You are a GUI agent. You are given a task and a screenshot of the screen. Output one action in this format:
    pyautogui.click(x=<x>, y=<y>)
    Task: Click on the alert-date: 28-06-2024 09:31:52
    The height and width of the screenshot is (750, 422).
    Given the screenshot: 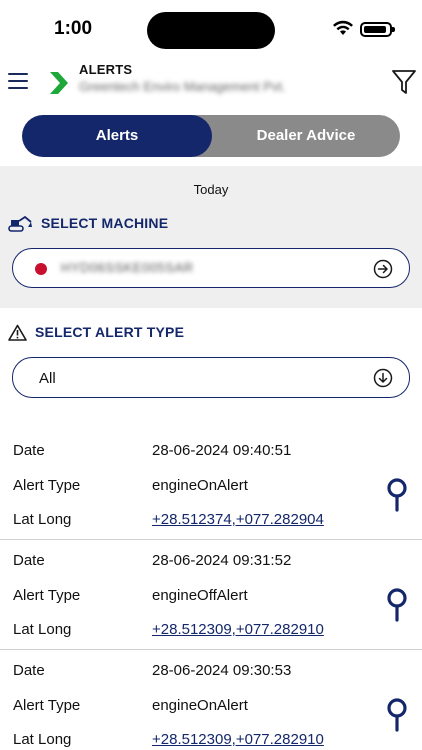 What is the action you would take?
    pyautogui.click(x=222, y=560)
    